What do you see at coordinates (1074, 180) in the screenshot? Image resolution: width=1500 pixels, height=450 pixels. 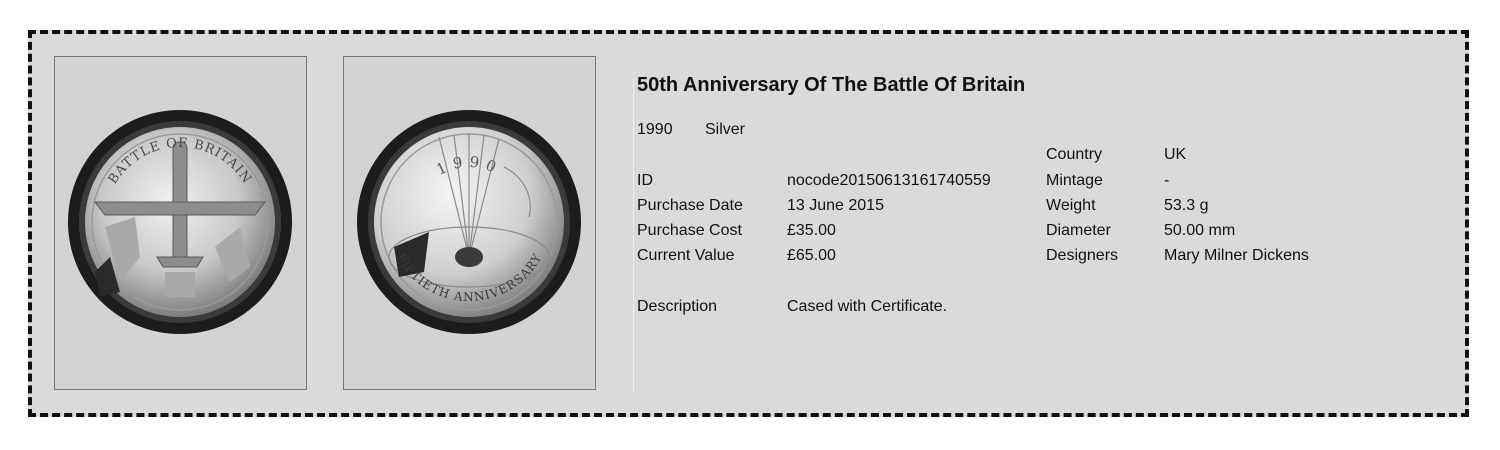 I see `mintage-label: Mintage` at bounding box center [1074, 180].